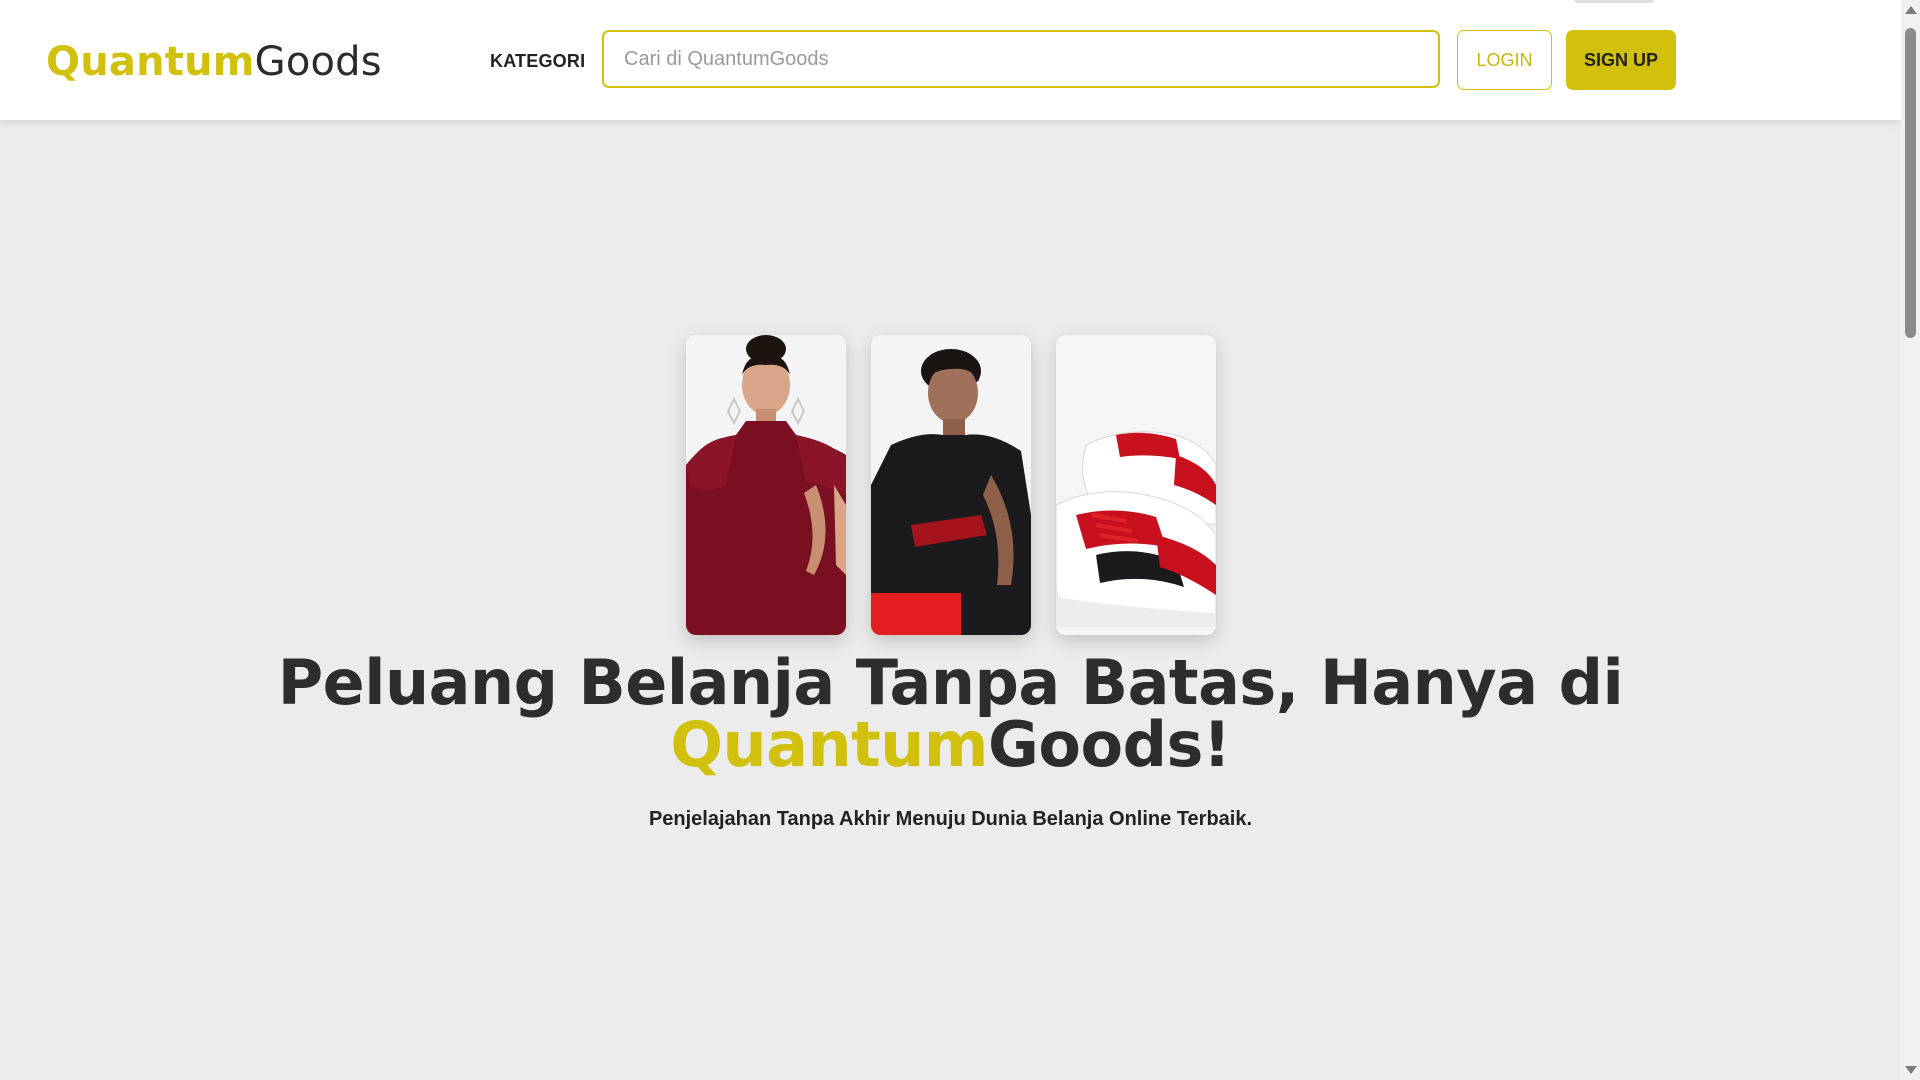 This screenshot has height=1080, width=1920. What do you see at coordinates (951, 485) in the screenshot?
I see `man-black-tshirt-image` at bounding box center [951, 485].